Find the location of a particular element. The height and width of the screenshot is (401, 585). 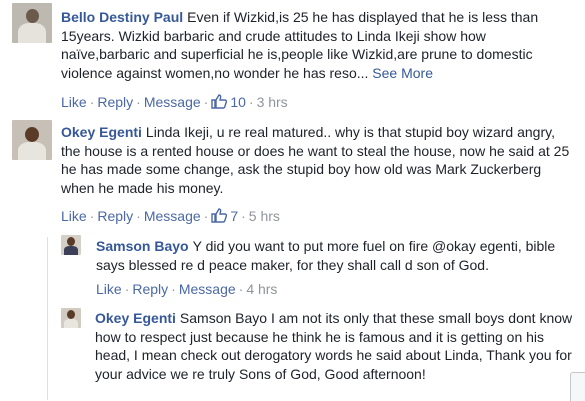

like-count: 7 is located at coordinates (224, 216).